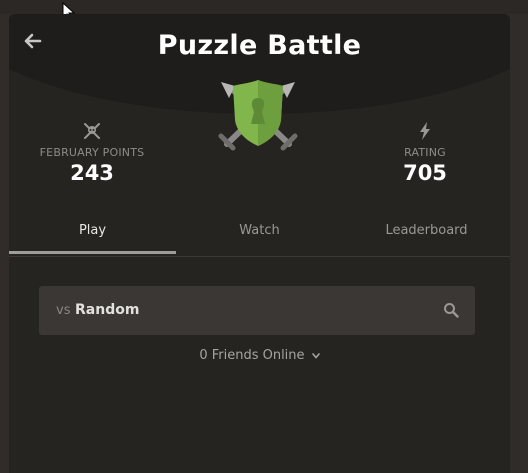  Describe the element at coordinates (257, 310) in the screenshot. I see `opponent-search-input: vs Random` at that location.